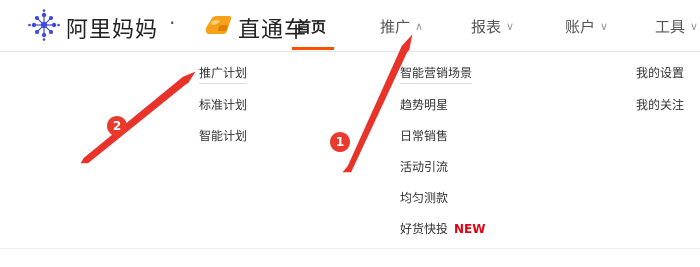 The height and width of the screenshot is (267, 700). I want to click on menu-item-smart-marketing: 智能营销场景, so click(436, 74).